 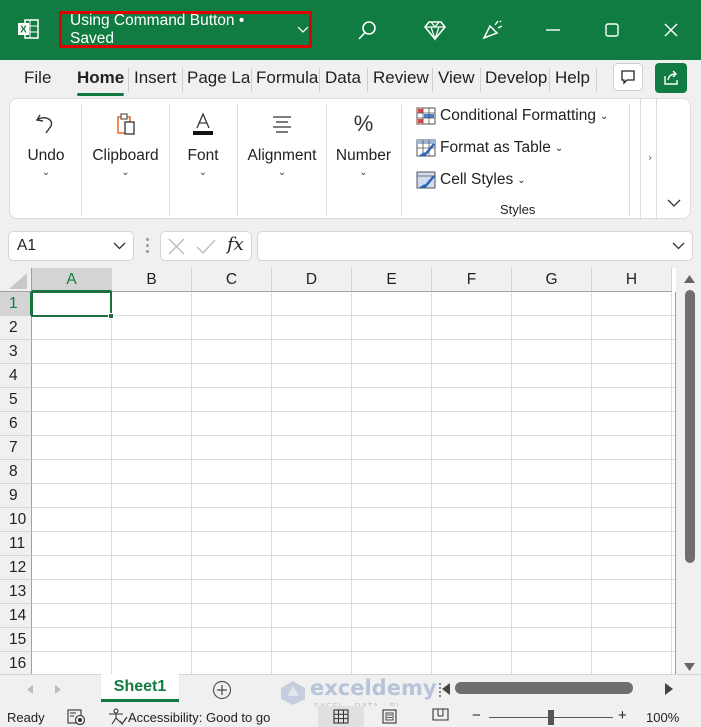 What do you see at coordinates (551, 717) in the screenshot?
I see `zoom-slider-thumb` at bounding box center [551, 717].